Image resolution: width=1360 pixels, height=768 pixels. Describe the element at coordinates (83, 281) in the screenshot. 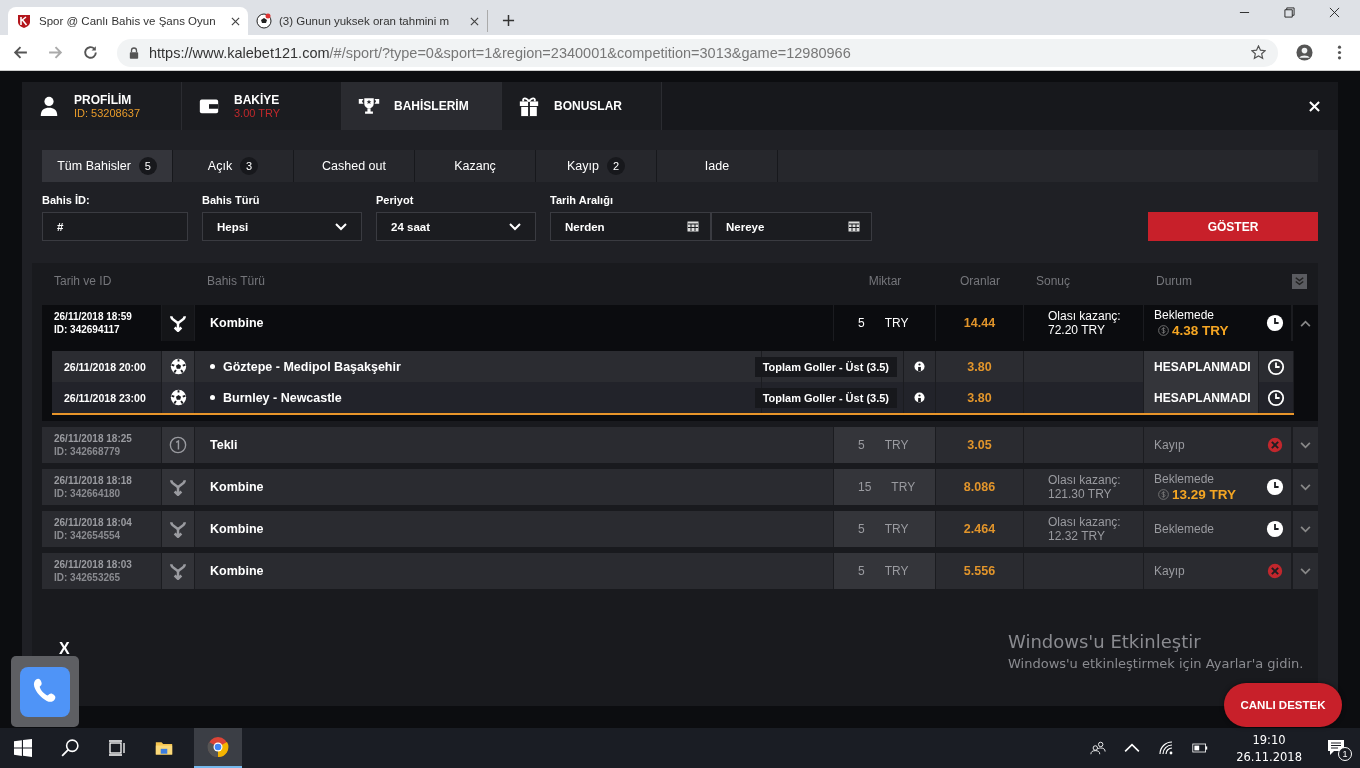

I see `column-header: Tarih ve ID` at that location.